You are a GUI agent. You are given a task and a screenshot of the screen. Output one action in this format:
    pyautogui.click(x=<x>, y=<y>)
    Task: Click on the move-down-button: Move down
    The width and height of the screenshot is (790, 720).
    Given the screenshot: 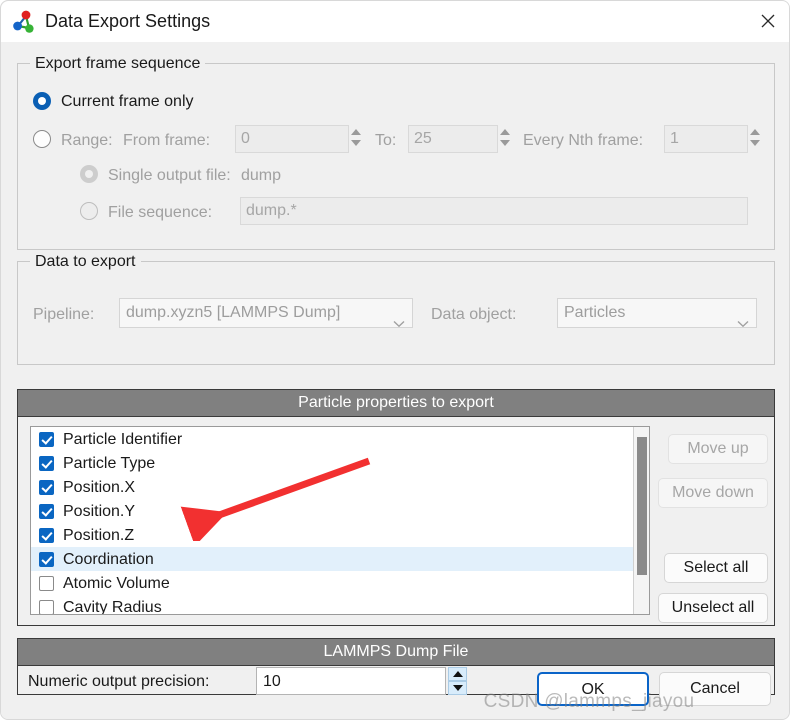 What is the action you would take?
    pyautogui.click(x=713, y=493)
    